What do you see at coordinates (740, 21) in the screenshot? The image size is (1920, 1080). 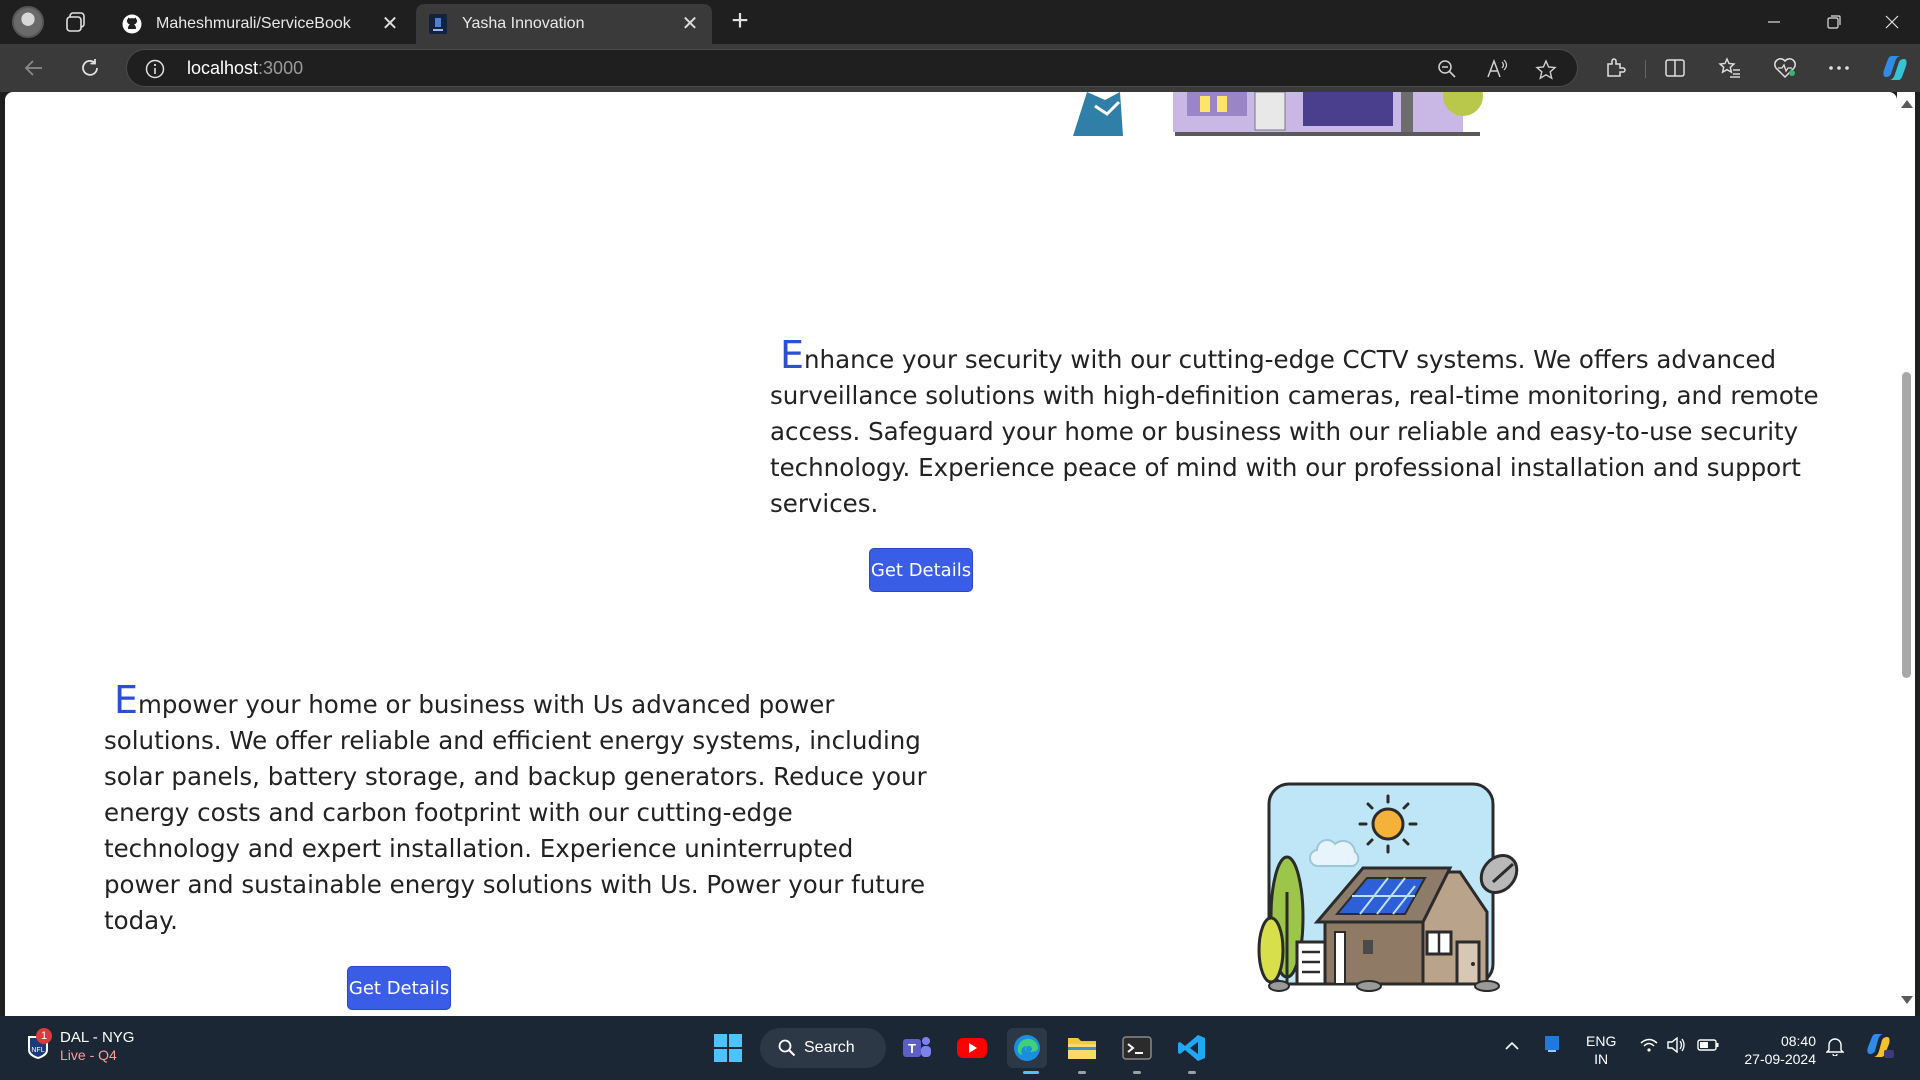 I see `new-tab-button: +` at bounding box center [740, 21].